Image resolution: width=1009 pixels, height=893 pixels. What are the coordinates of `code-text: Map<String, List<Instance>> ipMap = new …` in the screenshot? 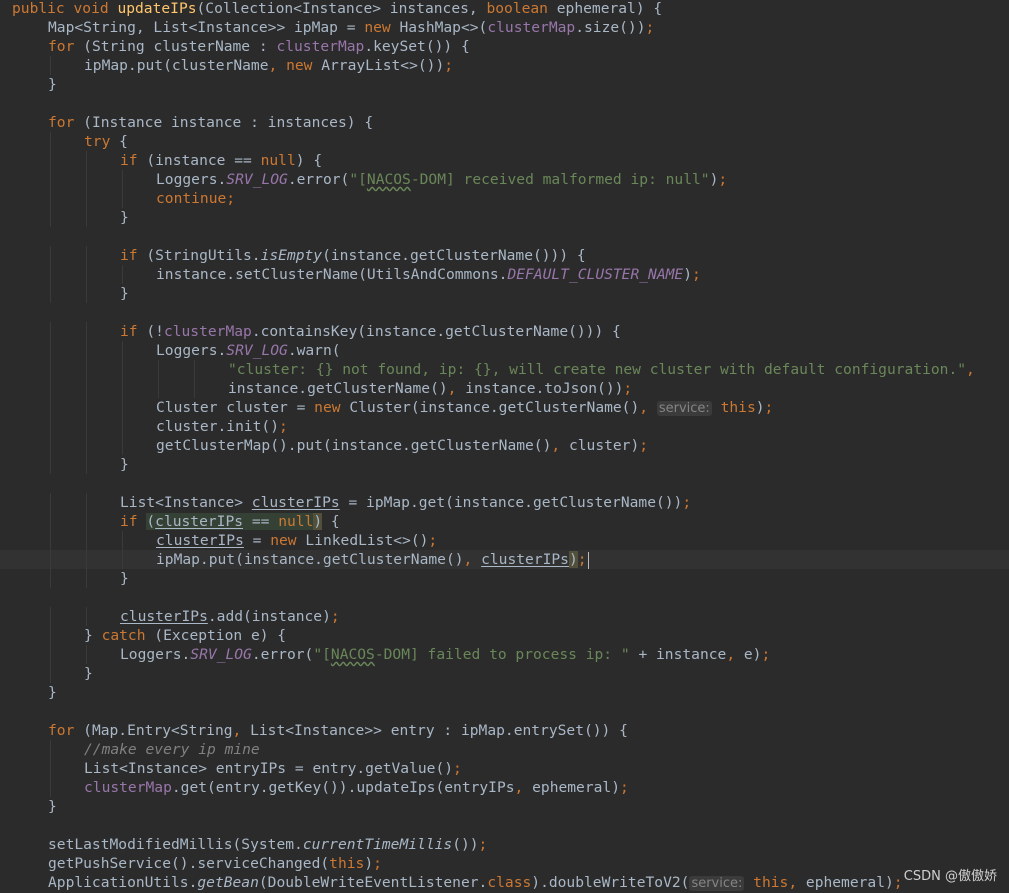 It's located at (351, 27).